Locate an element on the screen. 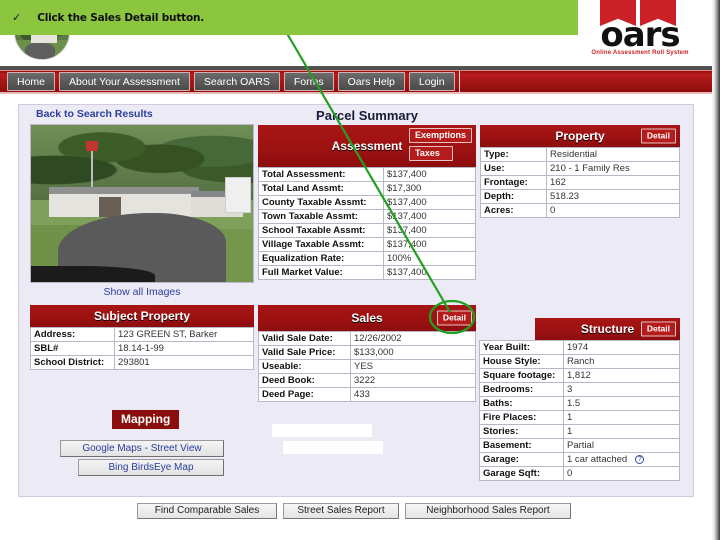  row-label: Baths: is located at coordinates (521, 403).